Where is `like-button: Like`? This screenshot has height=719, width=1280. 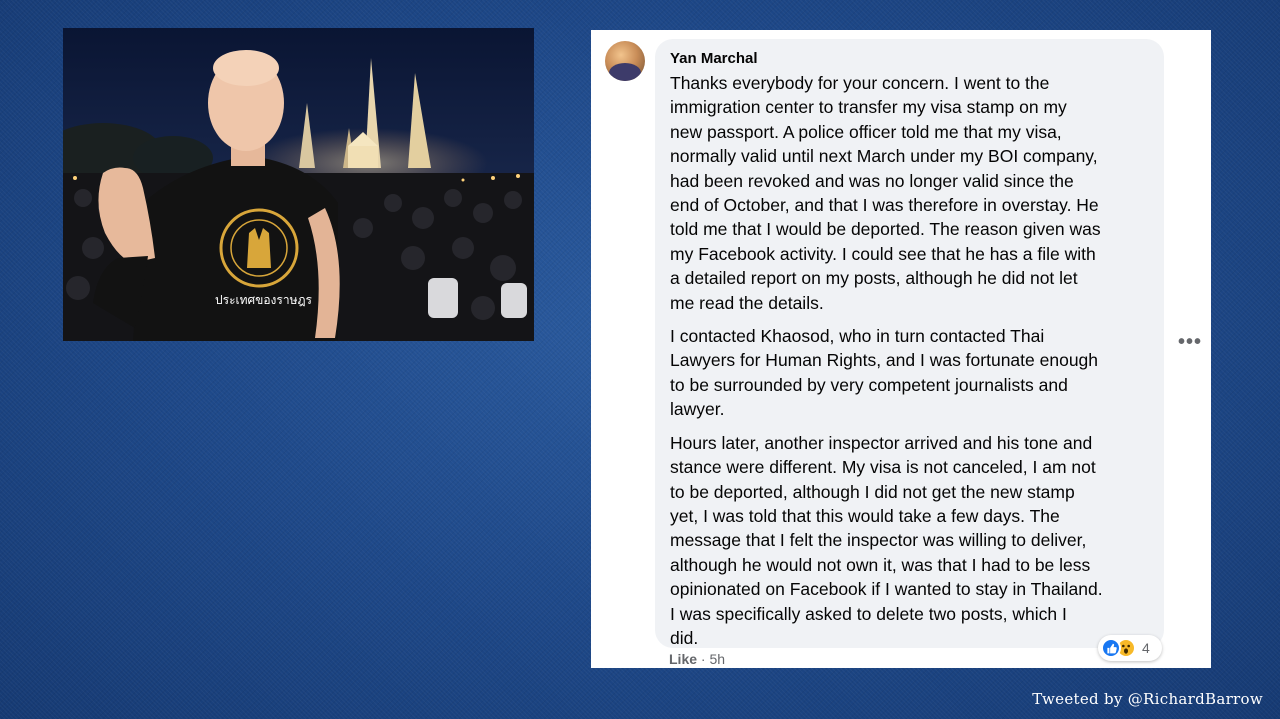
like-button: Like is located at coordinates (683, 659).